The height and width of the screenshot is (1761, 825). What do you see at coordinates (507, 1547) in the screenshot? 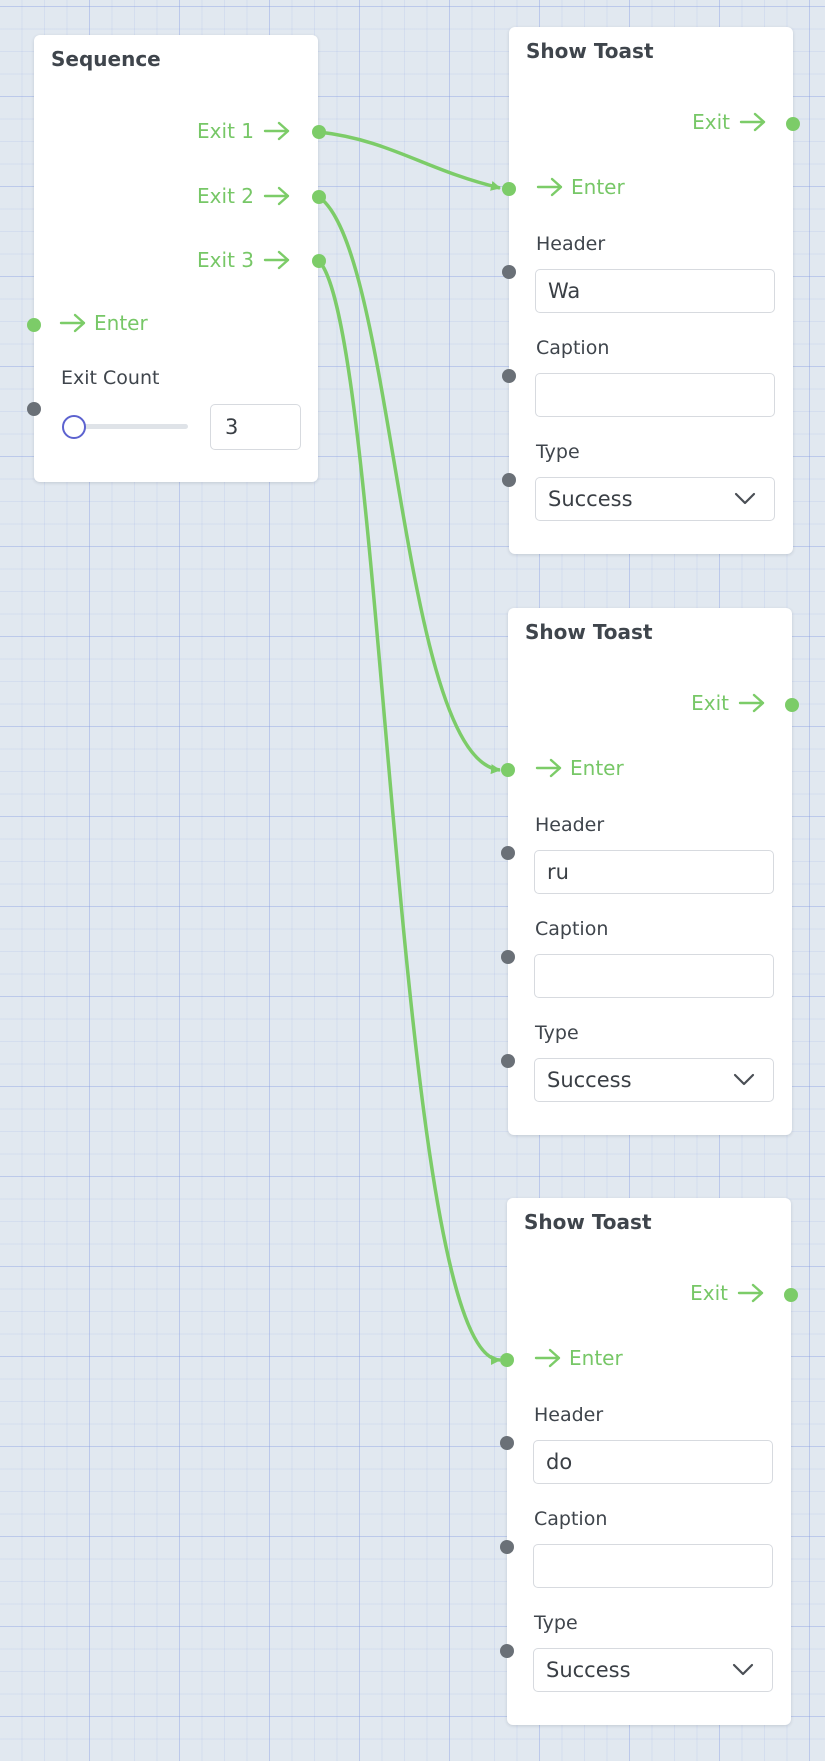
I see `toast3-caption-dot` at bounding box center [507, 1547].